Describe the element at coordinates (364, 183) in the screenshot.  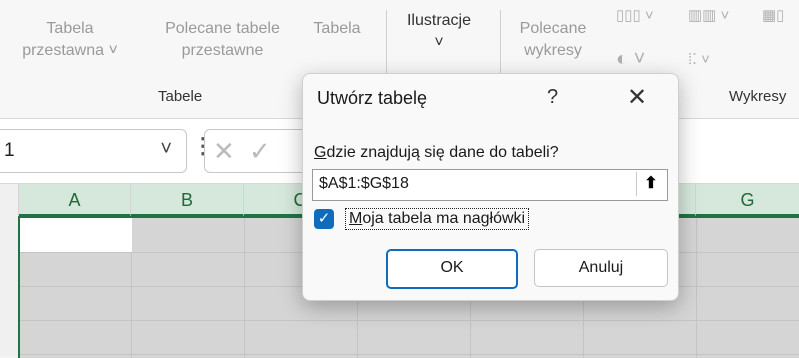
I see `range-value: $A$1:$G$18` at that location.